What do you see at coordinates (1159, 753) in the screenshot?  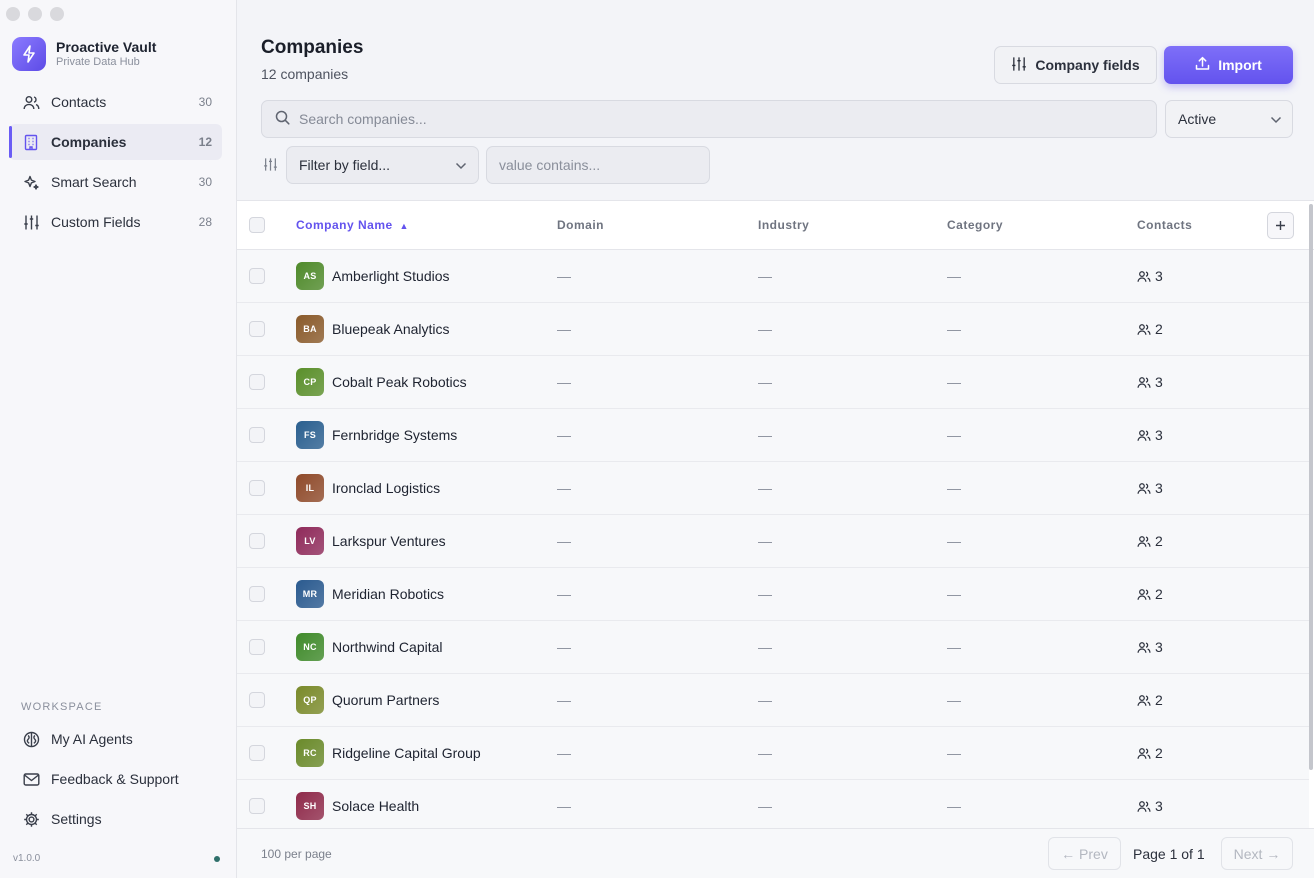 I see `contacts-count: 2` at bounding box center [1159, 753].